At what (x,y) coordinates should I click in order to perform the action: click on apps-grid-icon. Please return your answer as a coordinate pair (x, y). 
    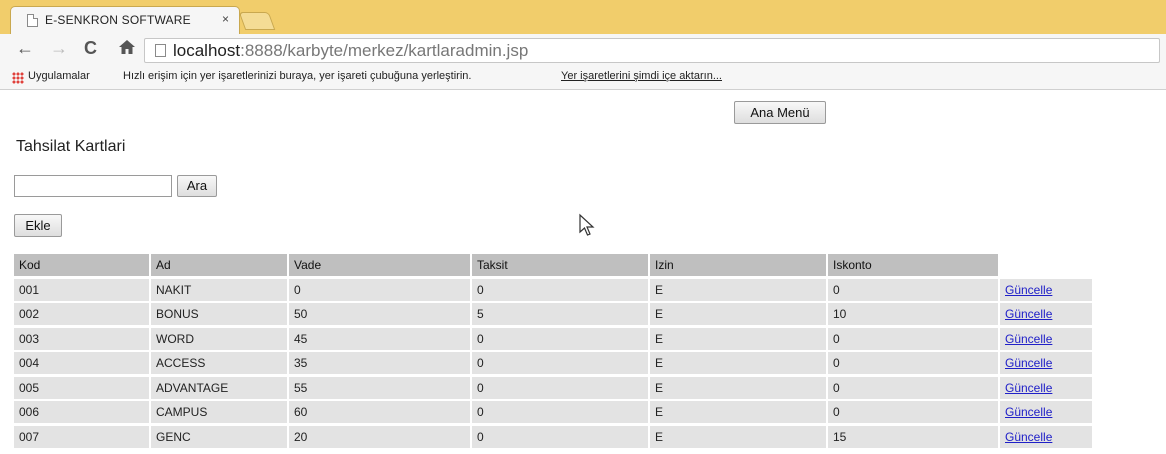
    Looking at the image, I should click on (18, 78).